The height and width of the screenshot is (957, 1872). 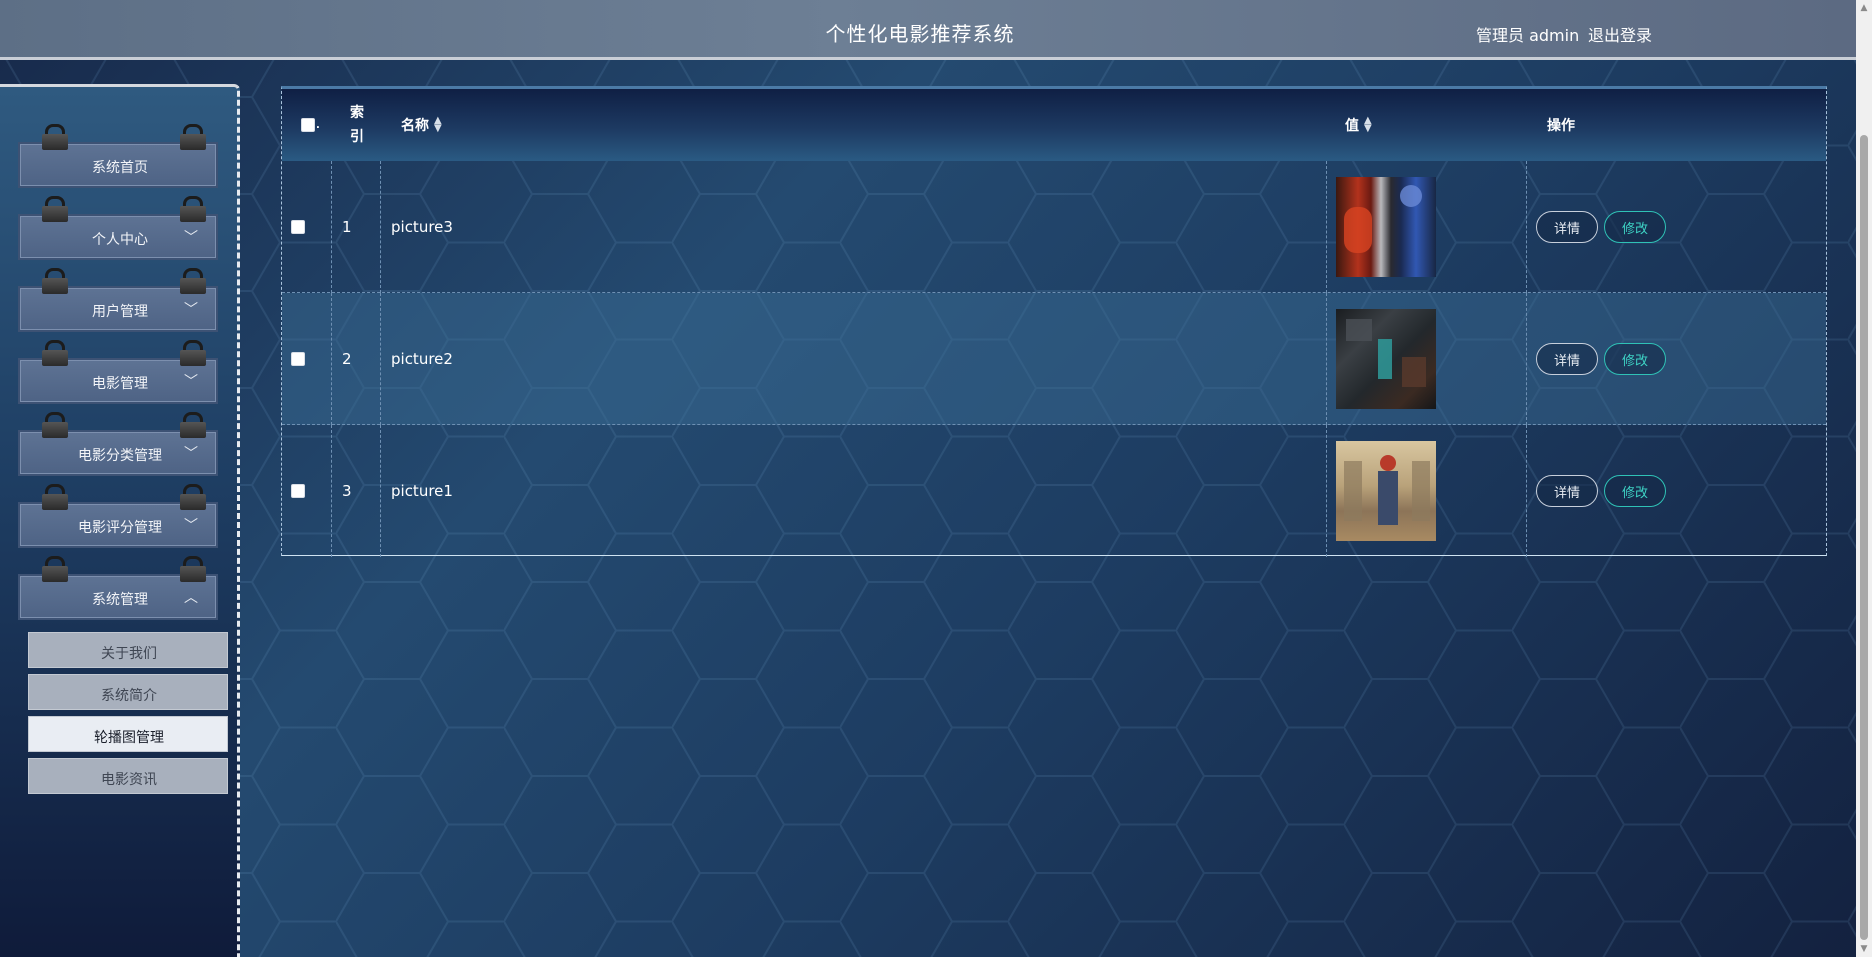 I want to click on sidebar-item-system: 系统管理 ︿, so click(x=118, y=588).